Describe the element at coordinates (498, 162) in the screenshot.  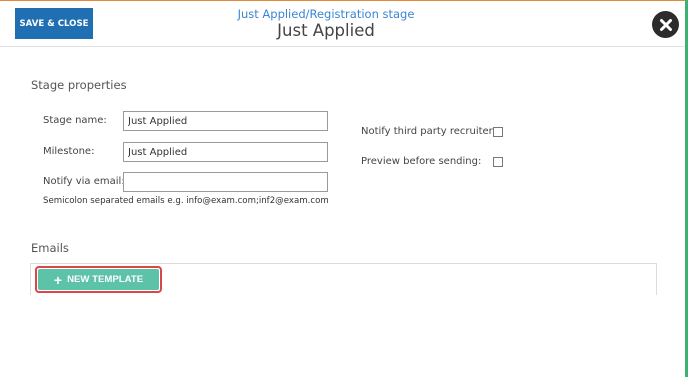
I see `preview-before-sending-checkbox` at that location.